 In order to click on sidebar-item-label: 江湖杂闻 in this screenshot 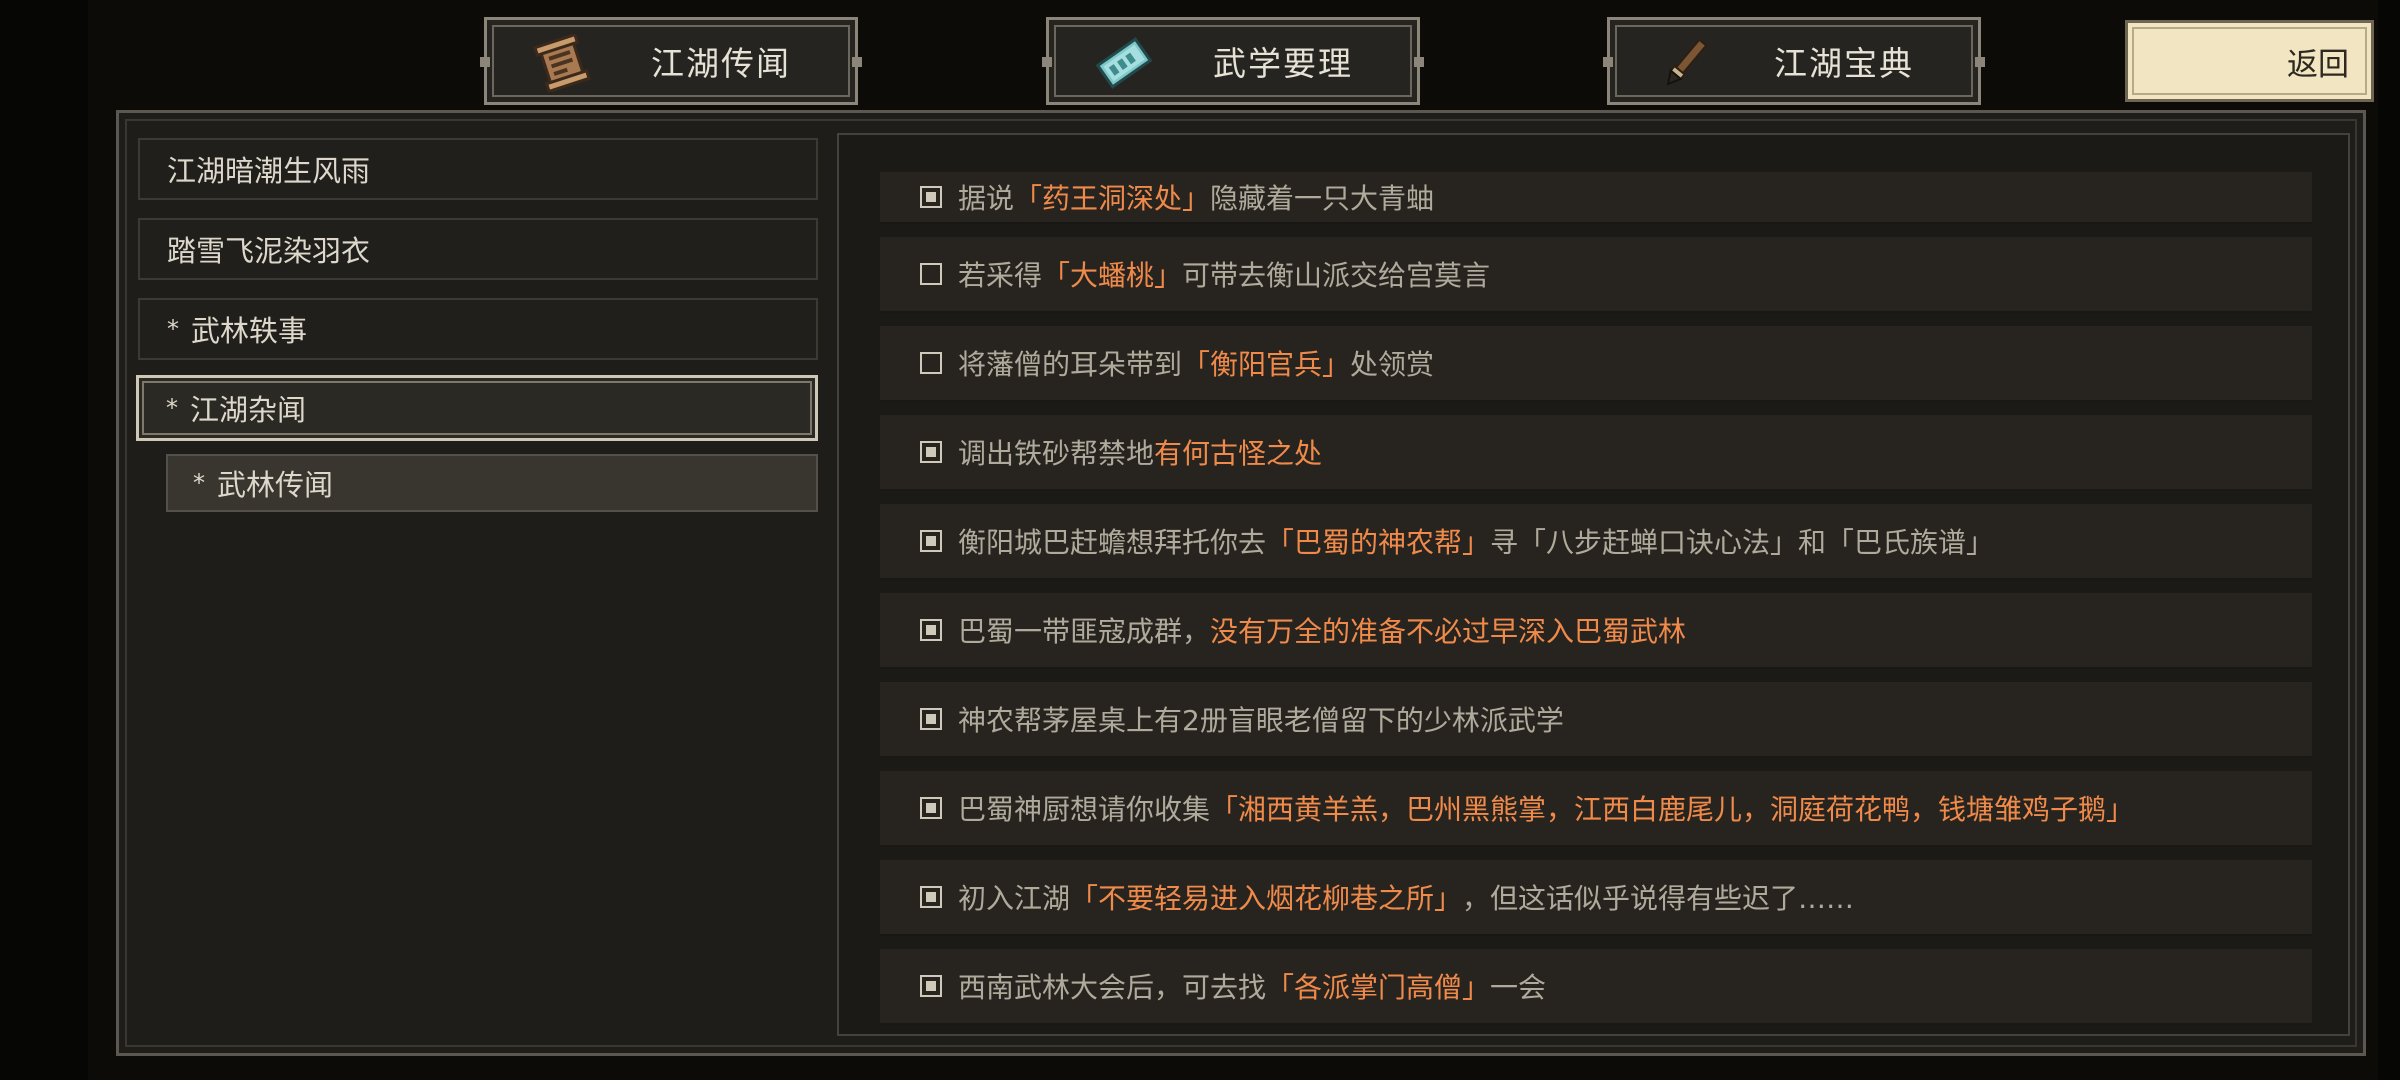, I will do `click(248, 410)`.